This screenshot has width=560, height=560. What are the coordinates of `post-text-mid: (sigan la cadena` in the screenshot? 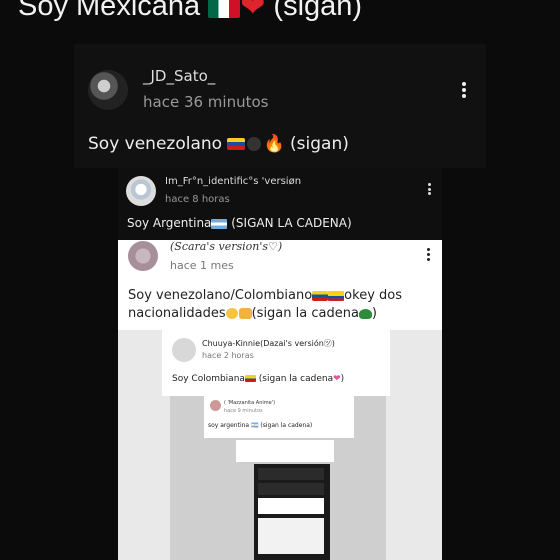 It's located at (296, 379).